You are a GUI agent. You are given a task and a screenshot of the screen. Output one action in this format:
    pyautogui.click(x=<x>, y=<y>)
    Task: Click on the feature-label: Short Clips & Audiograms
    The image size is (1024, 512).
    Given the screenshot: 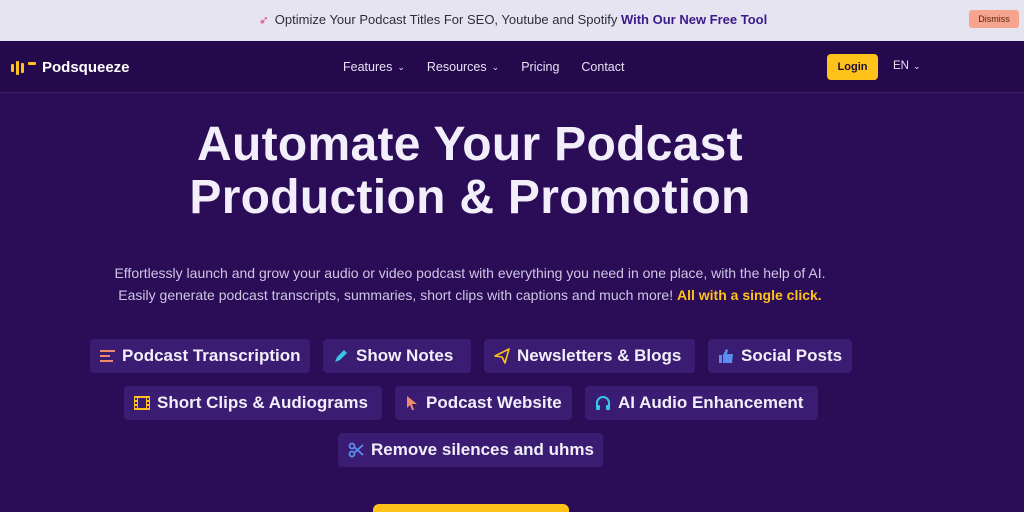 What is the action you would take?
    pyautogui.click(x=262, y=402)
    